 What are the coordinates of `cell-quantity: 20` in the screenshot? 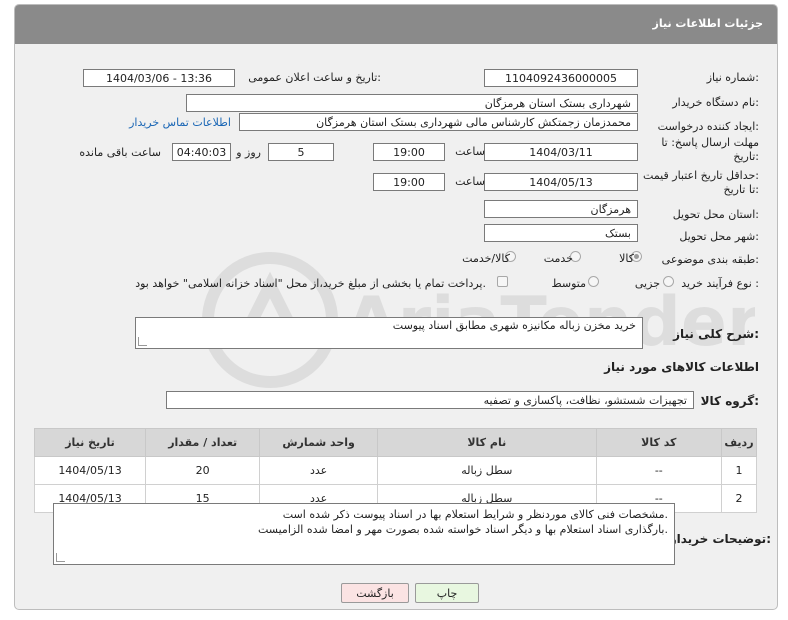 It's located at (203, 470).